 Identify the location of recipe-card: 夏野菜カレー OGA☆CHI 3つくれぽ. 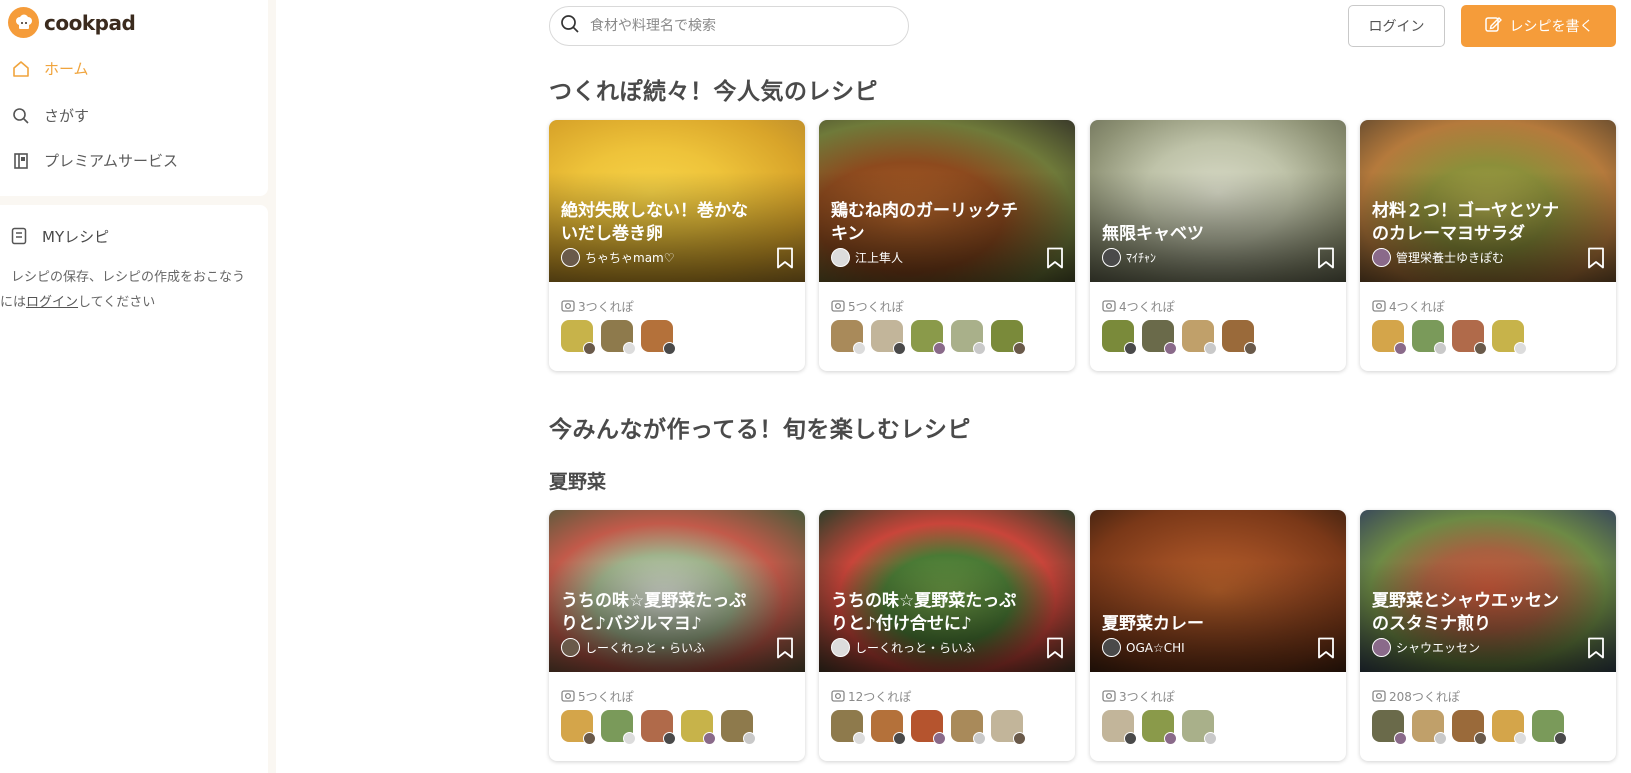
(1218, 635).